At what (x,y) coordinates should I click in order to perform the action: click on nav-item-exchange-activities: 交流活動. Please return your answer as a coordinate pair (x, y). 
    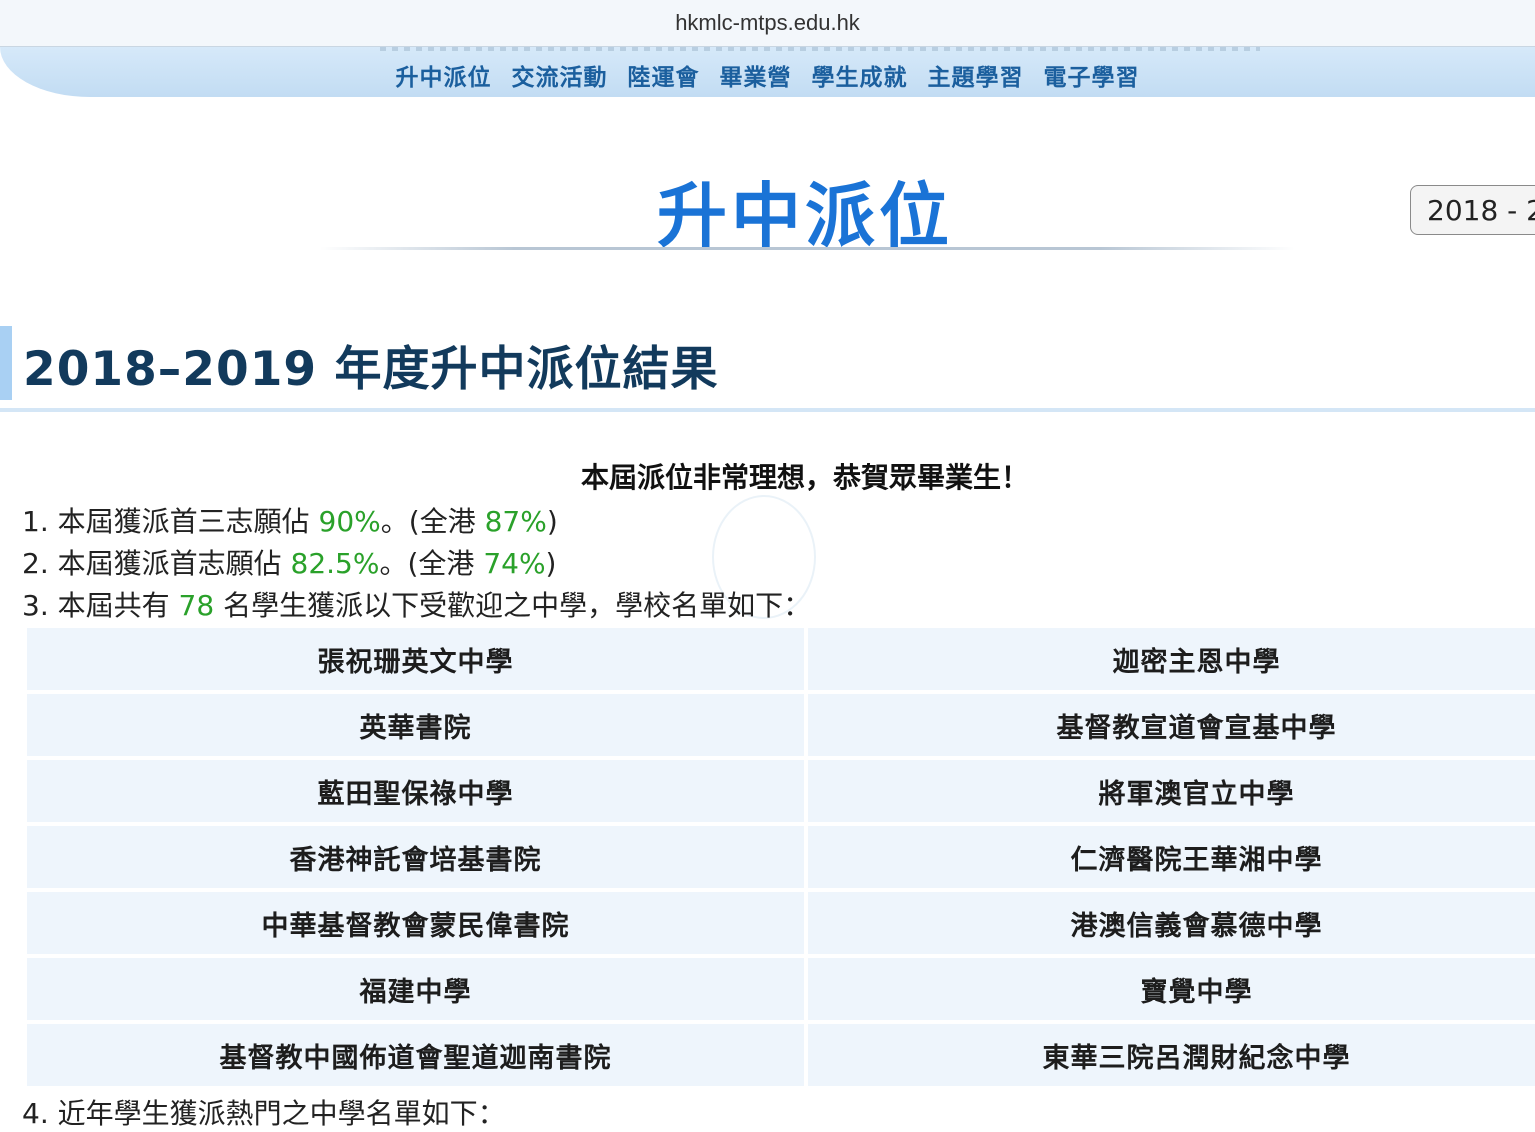
    Looking at the image, I should click on (560, 75).